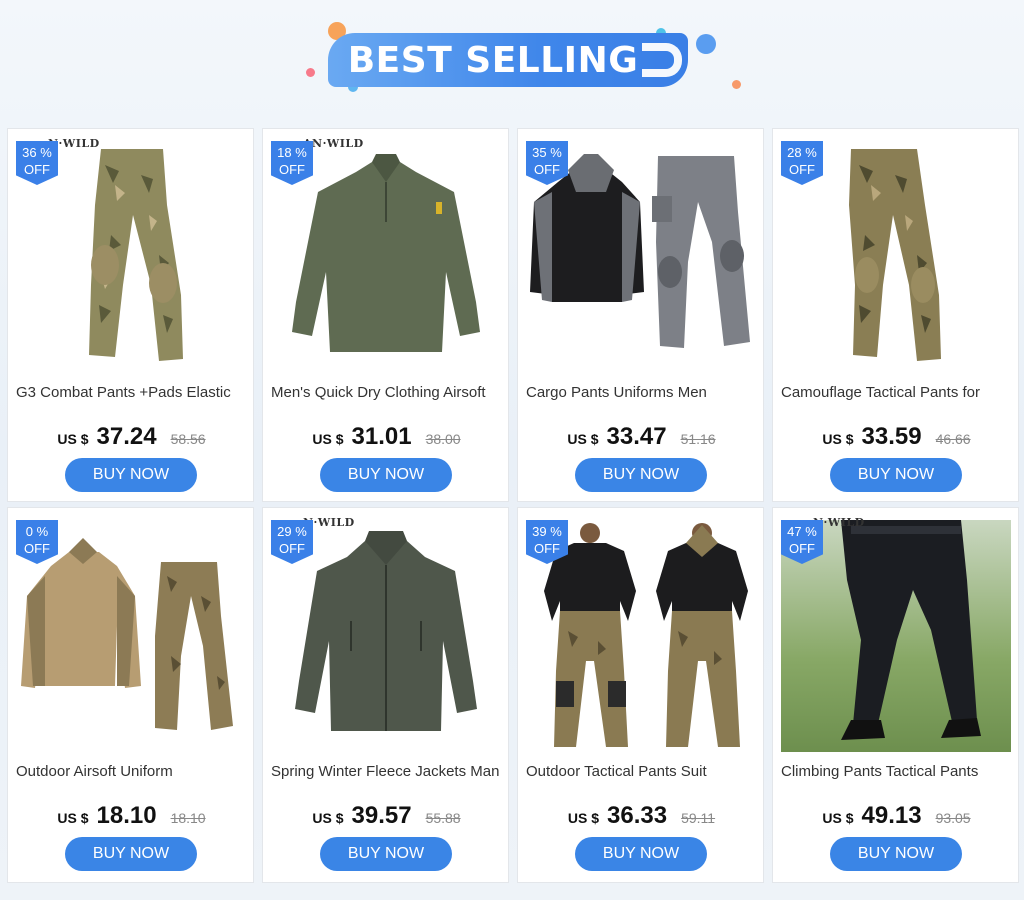 The height and width of the screenshot is (900, 1024). I want to click on sale-price: 49.13, so click(891, 815).